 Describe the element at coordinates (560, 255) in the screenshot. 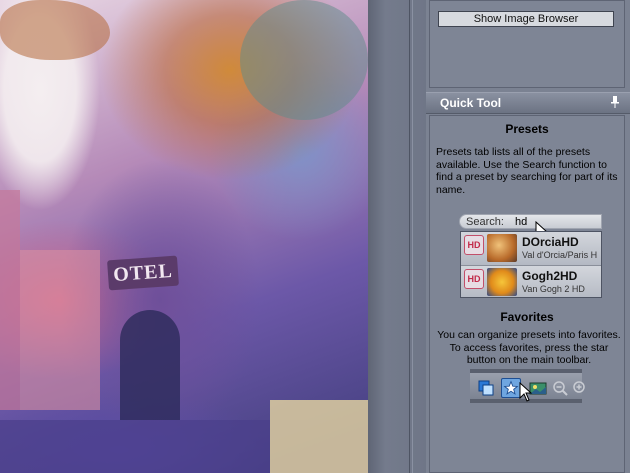

I see `preset-subtitle: Val d'Orcia/Paris H` at that location.